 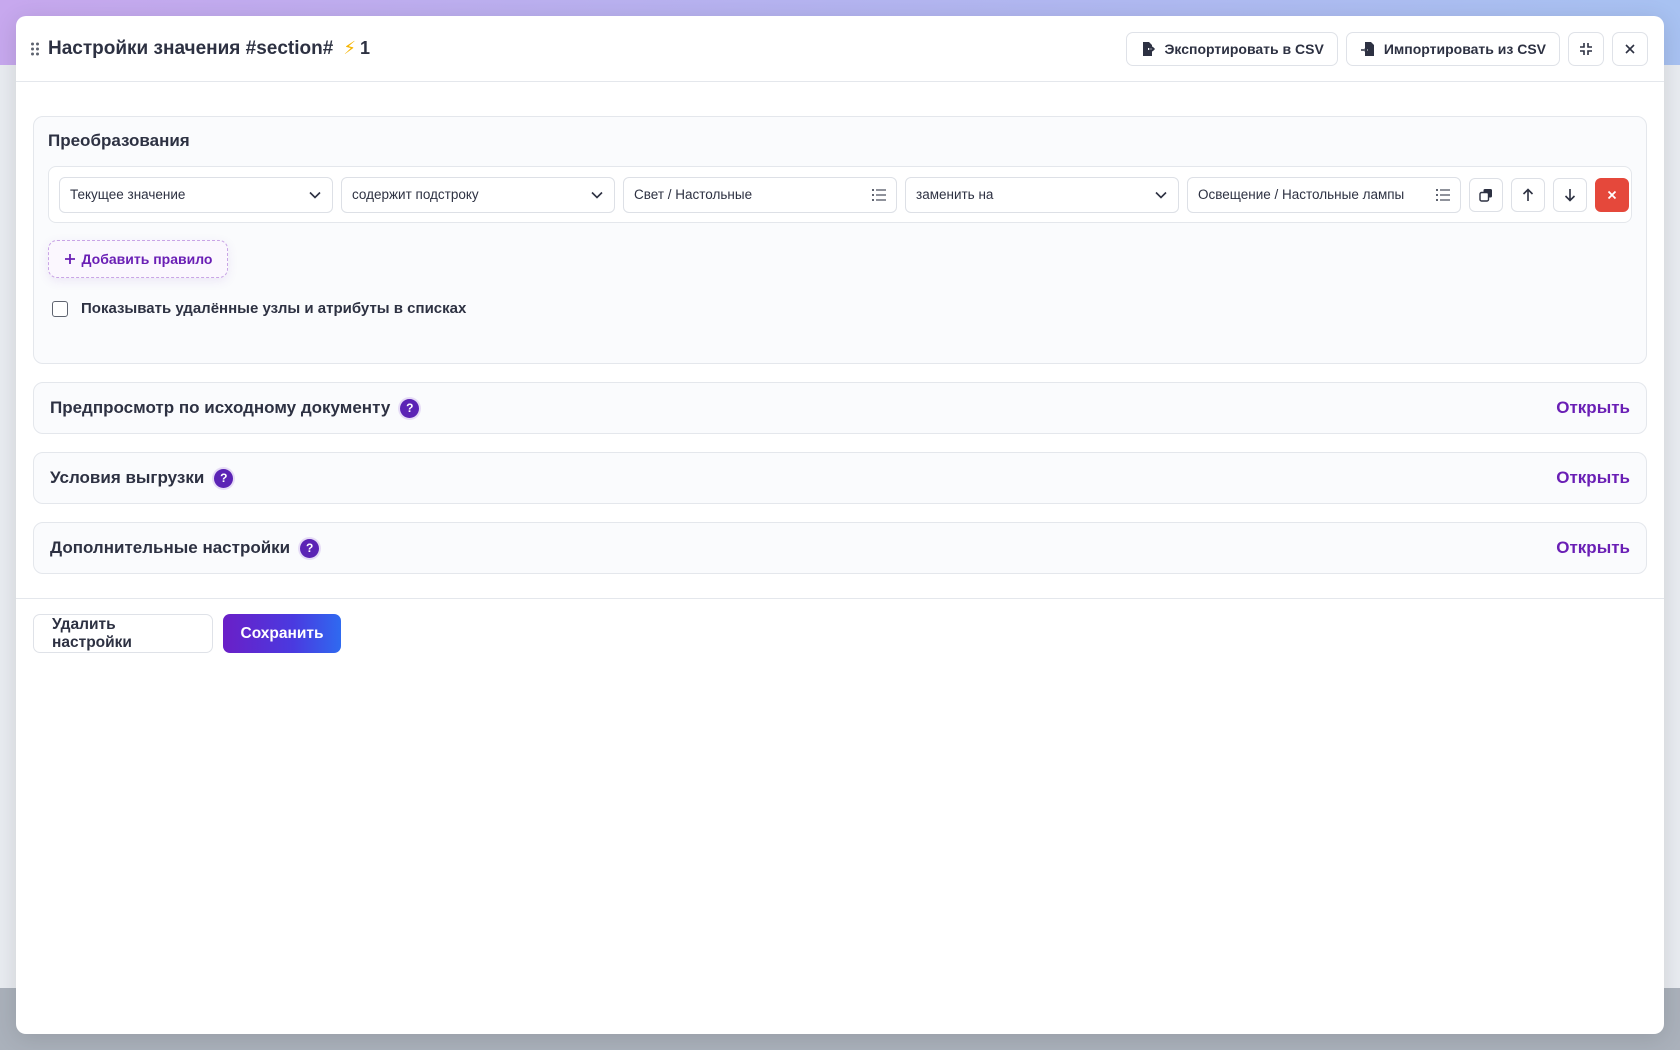 I want to click on save-button: Сохранить, so click(x=282, y=633).